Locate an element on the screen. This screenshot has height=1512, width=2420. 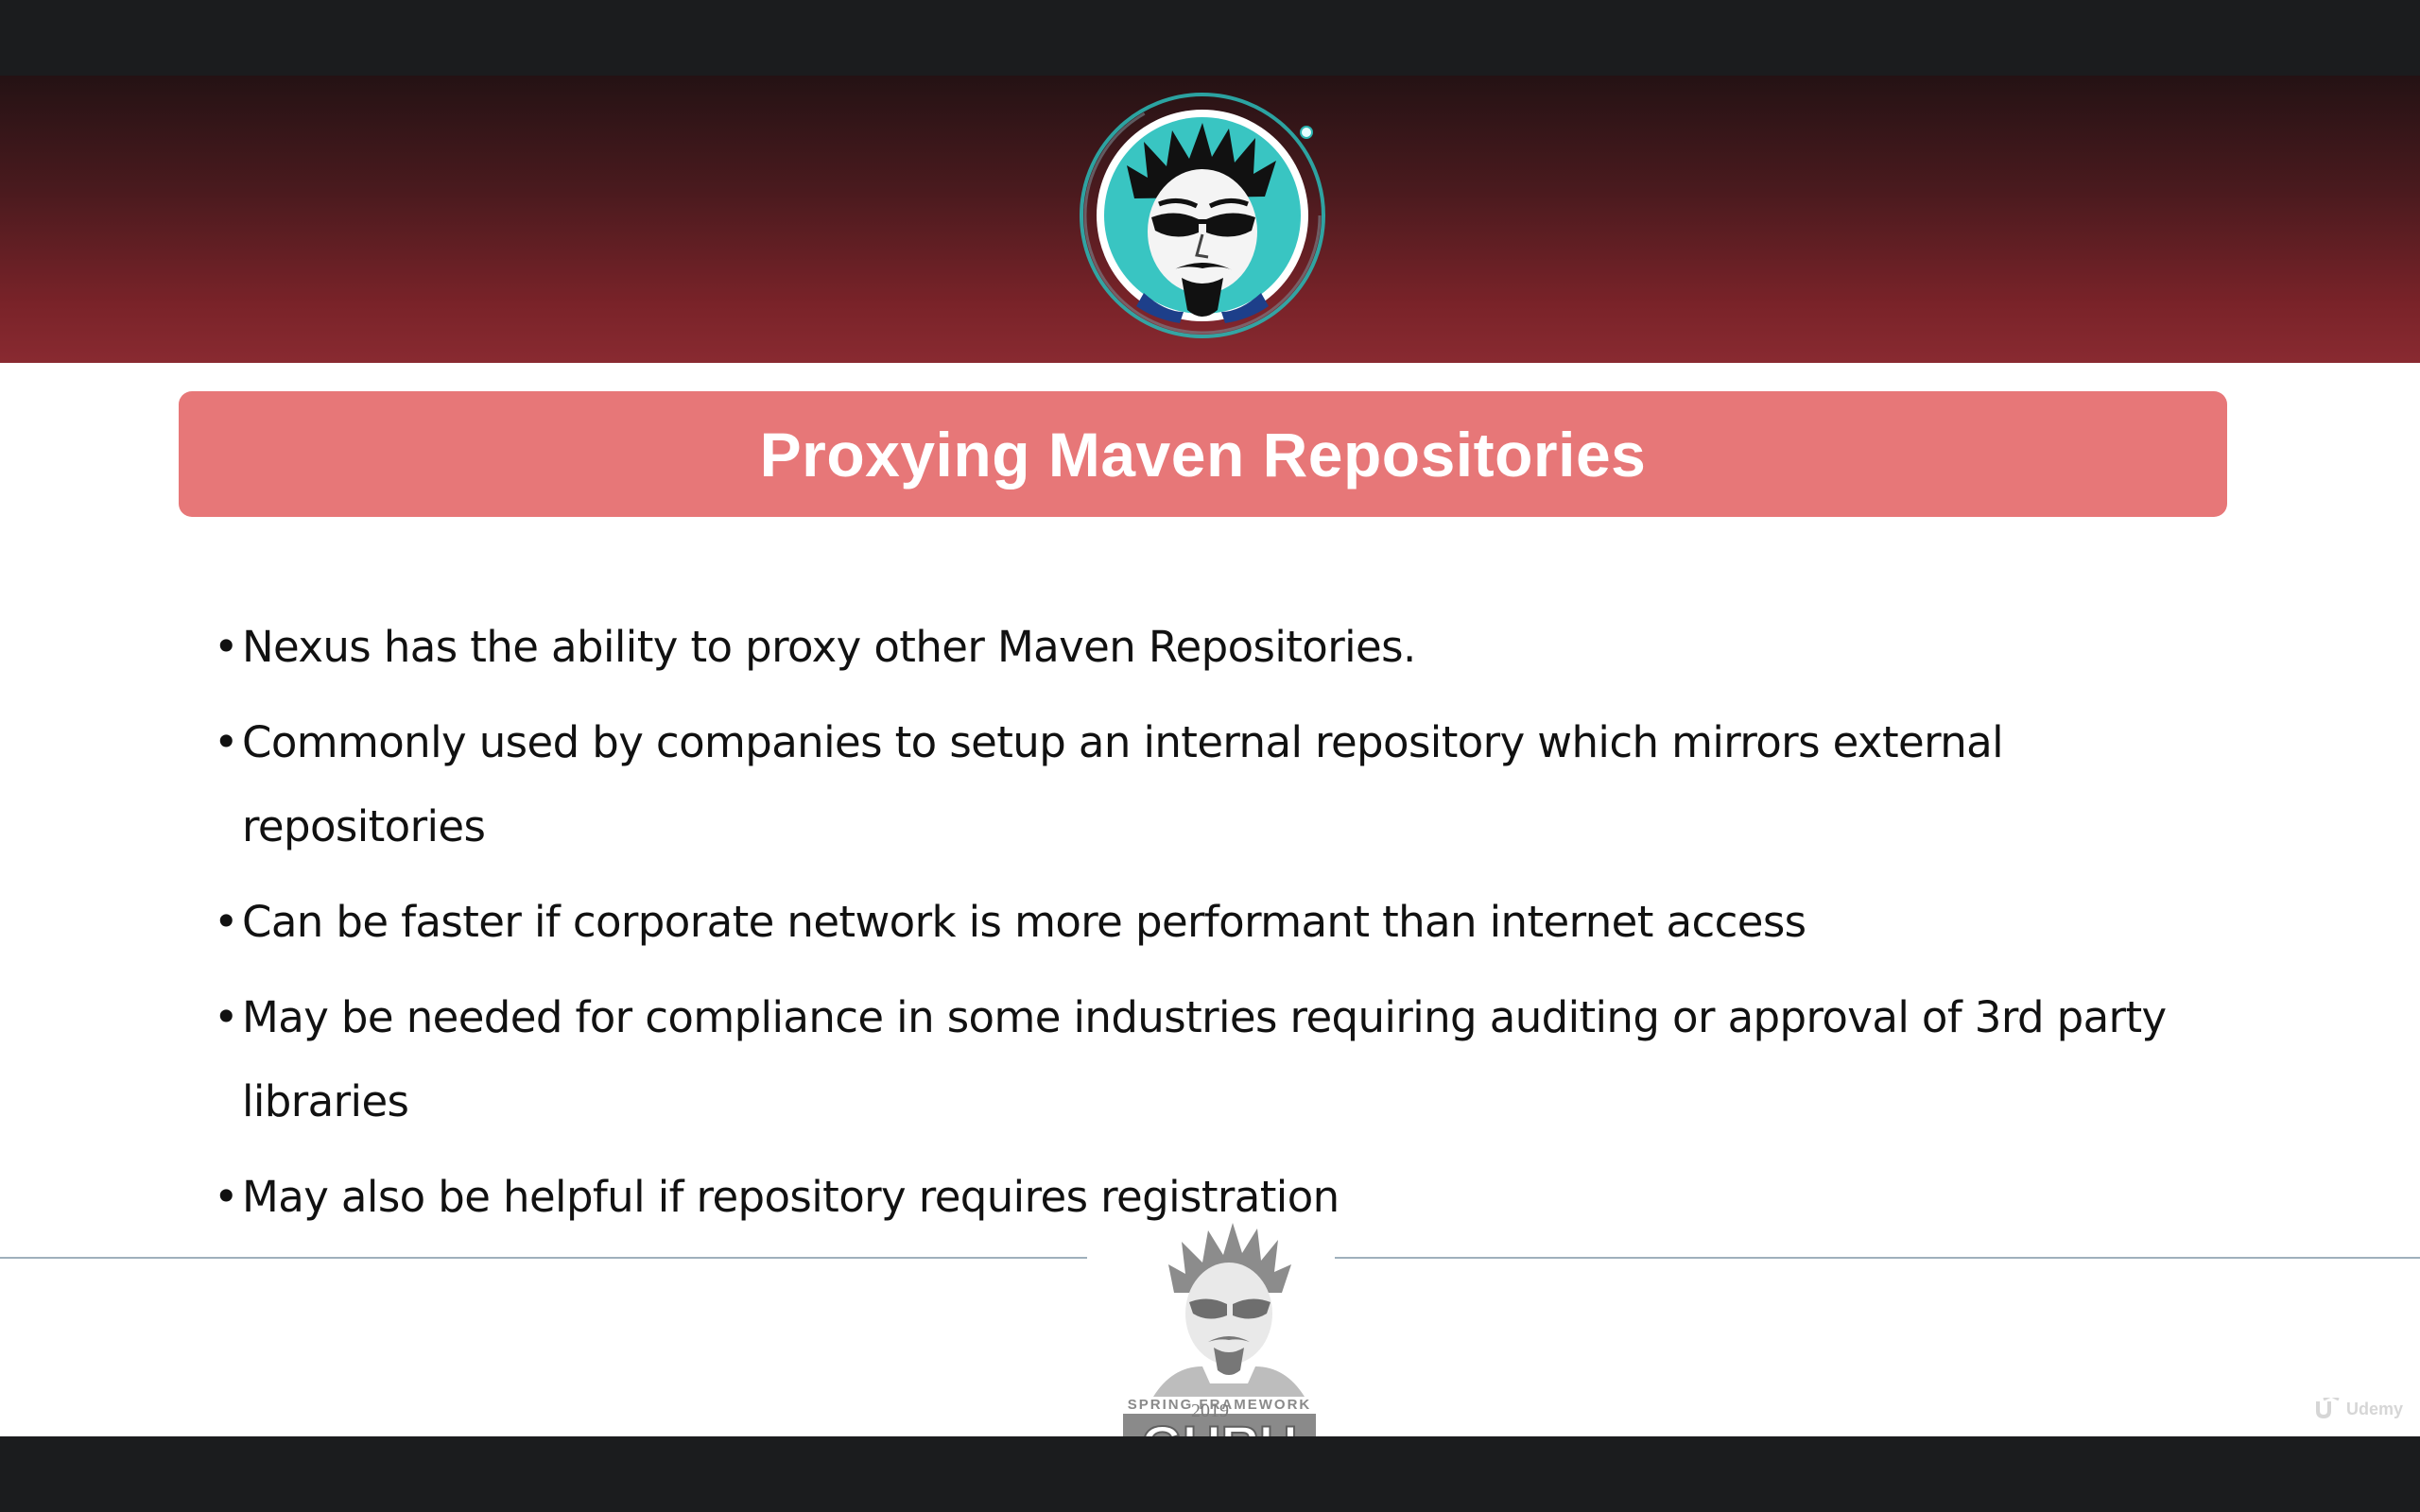
udemy-logo-icon is located at coordinates (2328, 1408).